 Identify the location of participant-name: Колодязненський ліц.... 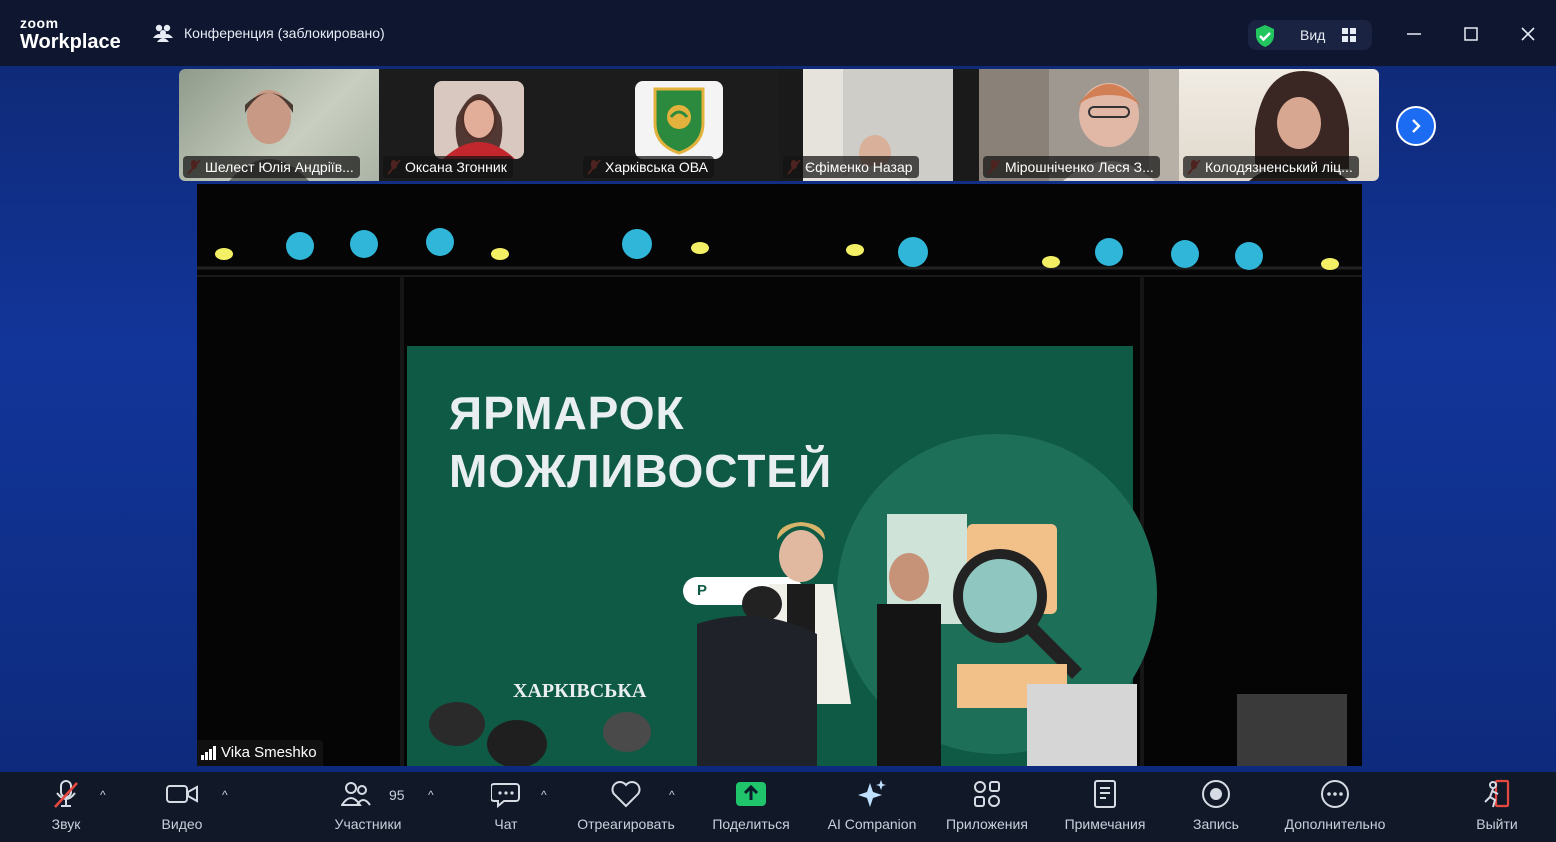
(1271, 167).